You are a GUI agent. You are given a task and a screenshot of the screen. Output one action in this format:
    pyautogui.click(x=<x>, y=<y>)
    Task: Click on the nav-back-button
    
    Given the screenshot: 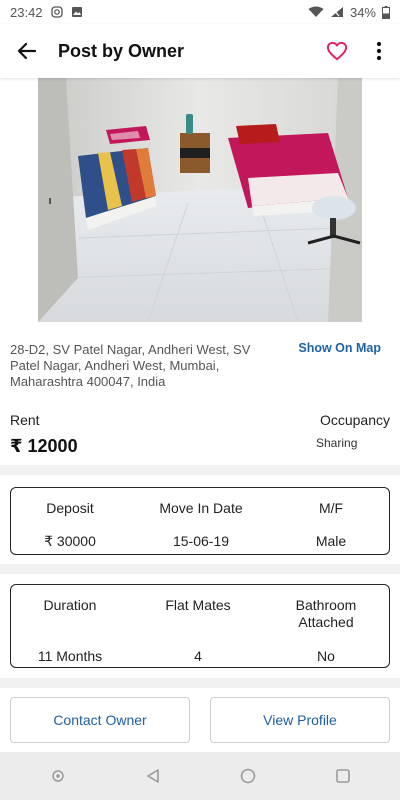 What is the action you would take?
    pyautogui.click(x=153, y=776)
    